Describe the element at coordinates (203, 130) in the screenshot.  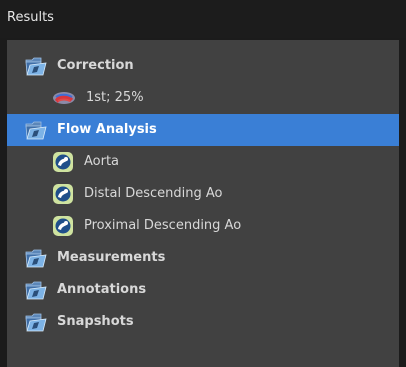
I see `tree-item-flow-analysis: Flow Analysis` at that location.